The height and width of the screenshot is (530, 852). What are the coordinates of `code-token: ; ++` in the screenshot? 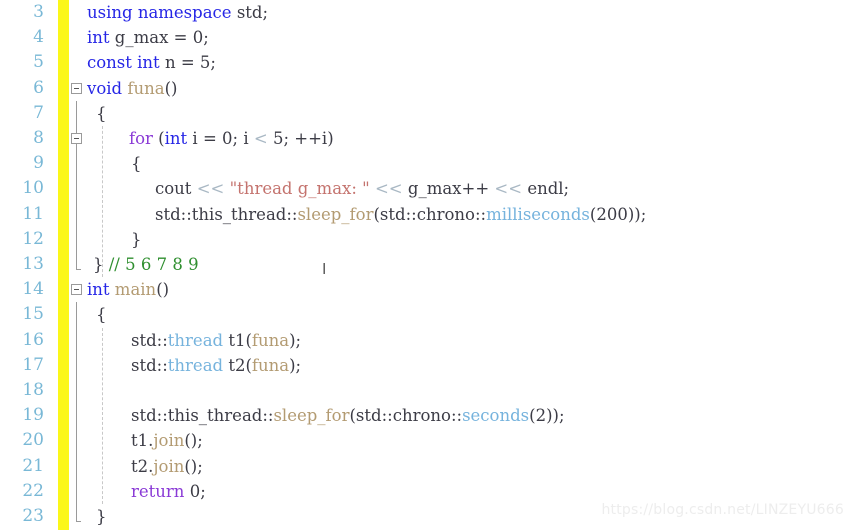 It's located at (302, 138).